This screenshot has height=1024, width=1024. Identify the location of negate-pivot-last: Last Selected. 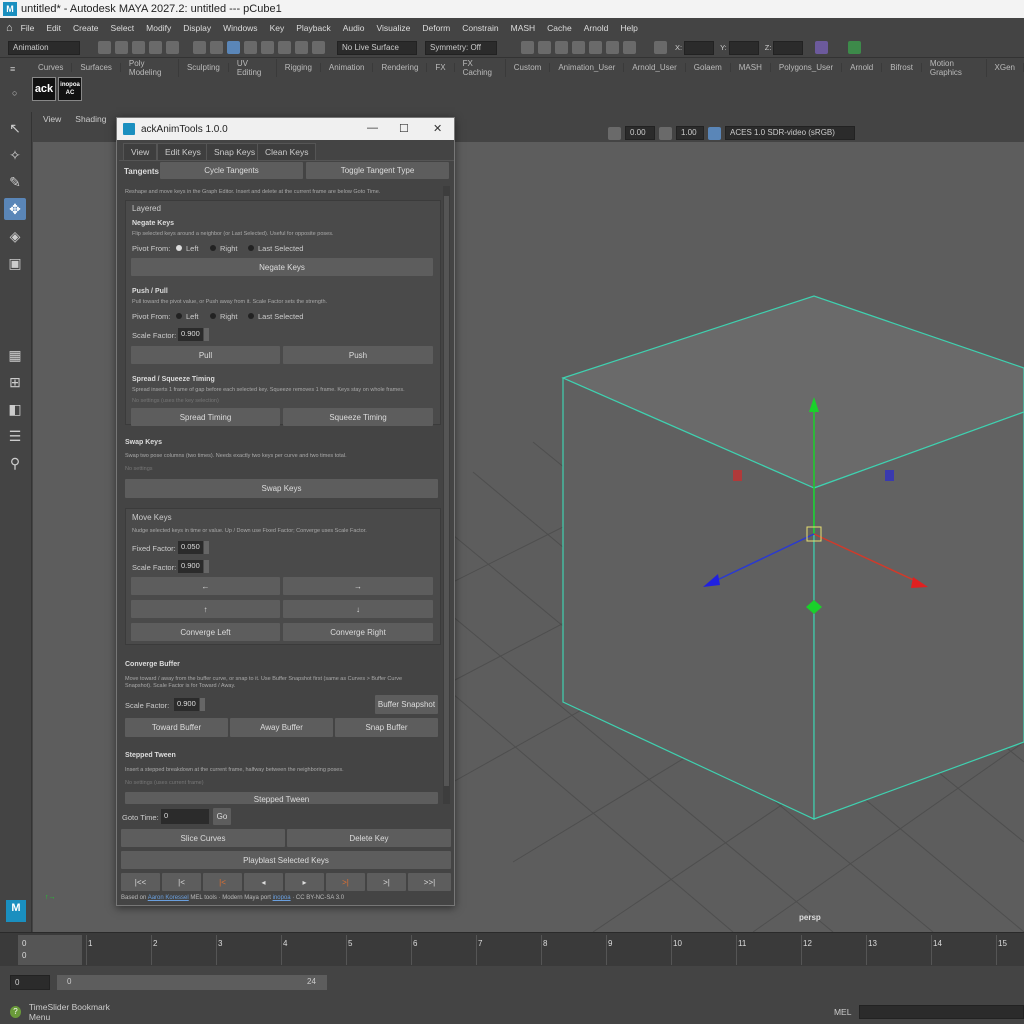
(275, 248).